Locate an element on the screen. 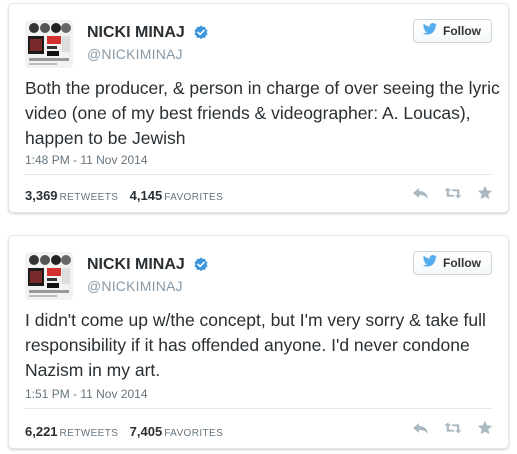  timestamp: 1:51 PM - 11 Nov 2014 is located at coordinates (86, 394).